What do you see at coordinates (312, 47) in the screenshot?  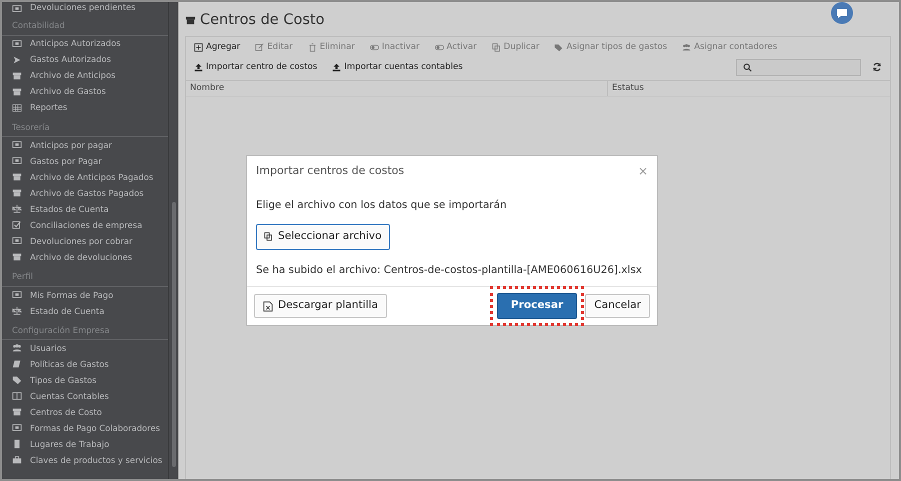 I see `trash-icon` at bounding box center [312, 47].